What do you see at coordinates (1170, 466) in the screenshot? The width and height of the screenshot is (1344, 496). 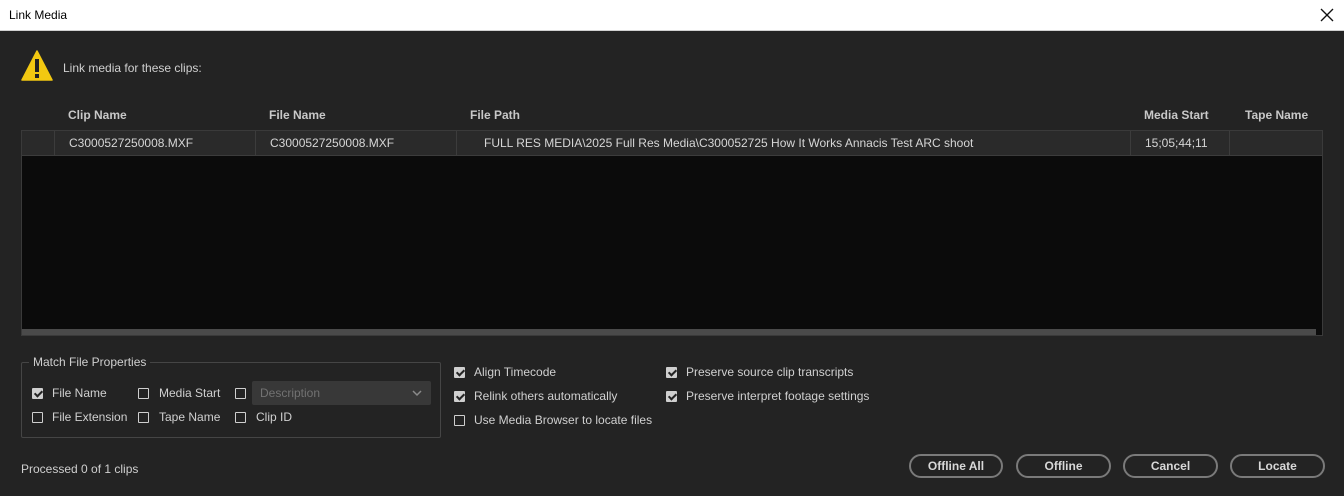 I see `cancel-button: Cancel` at bounding box center [1170, 466].